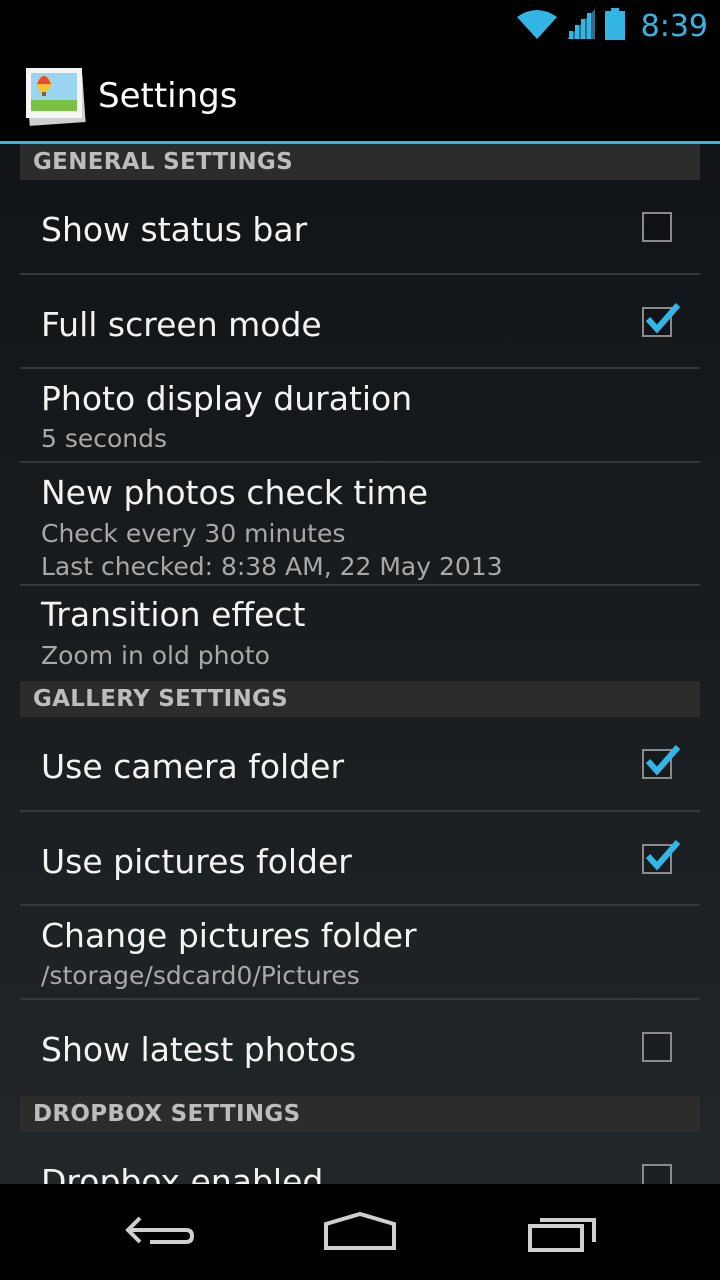  Describe the element at coordinates (104, 438) in the screenshot. I see `pref-summary: 5 seconds` at that location.